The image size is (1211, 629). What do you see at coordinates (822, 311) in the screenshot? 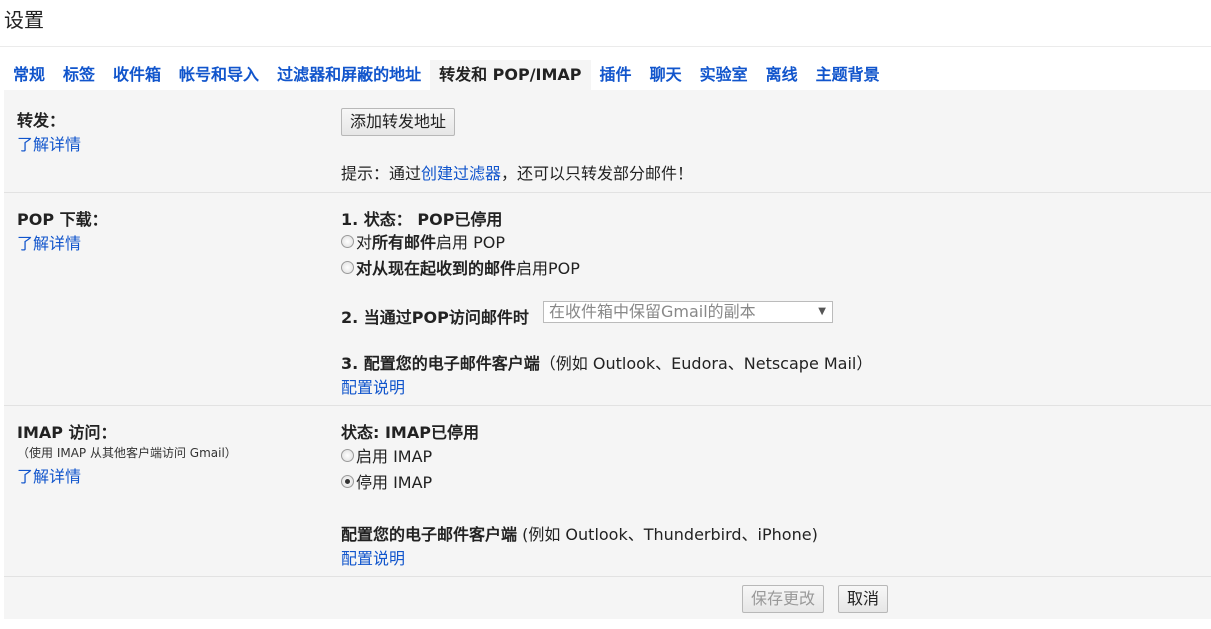
I see `dropdown-arrow-icon: ▼` at bounding box center [822, 311].